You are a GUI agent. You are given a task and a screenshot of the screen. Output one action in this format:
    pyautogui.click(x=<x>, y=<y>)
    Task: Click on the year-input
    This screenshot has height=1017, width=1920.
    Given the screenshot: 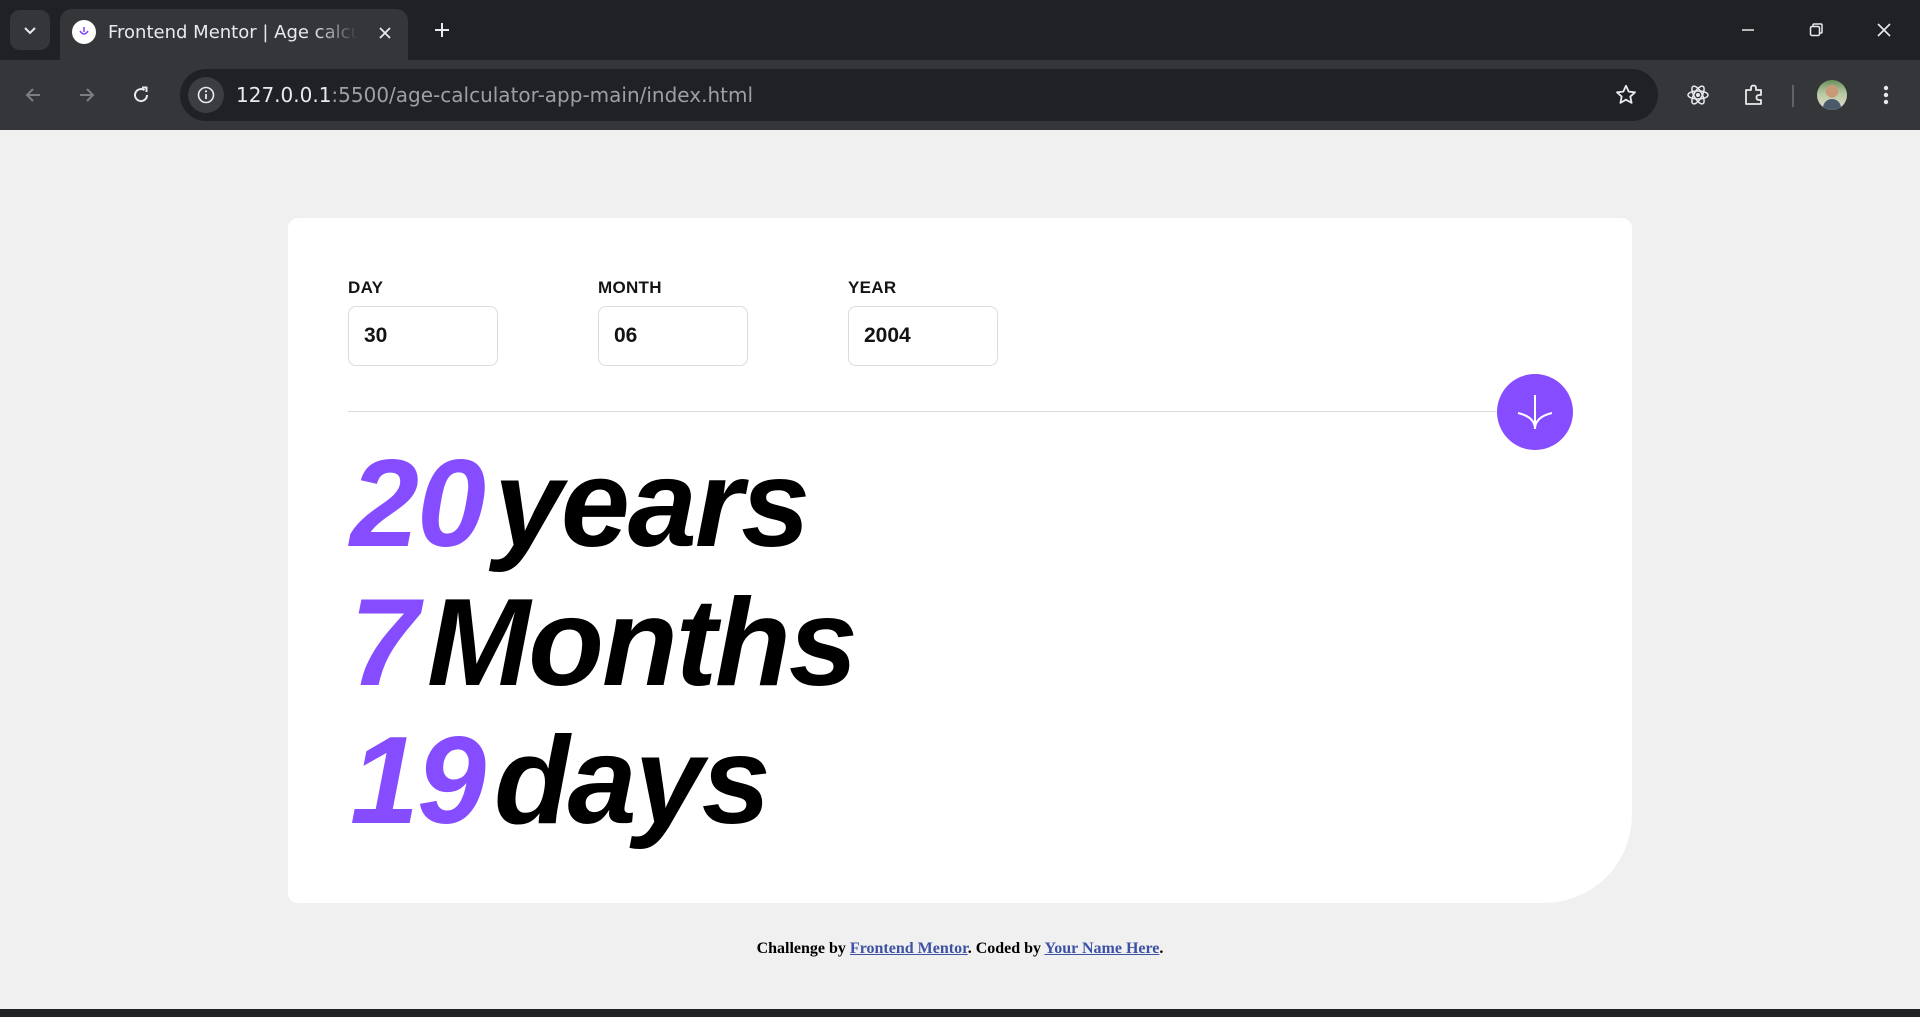 What is the action you would take?
    pyautogui.click(x=923, y=336)
    